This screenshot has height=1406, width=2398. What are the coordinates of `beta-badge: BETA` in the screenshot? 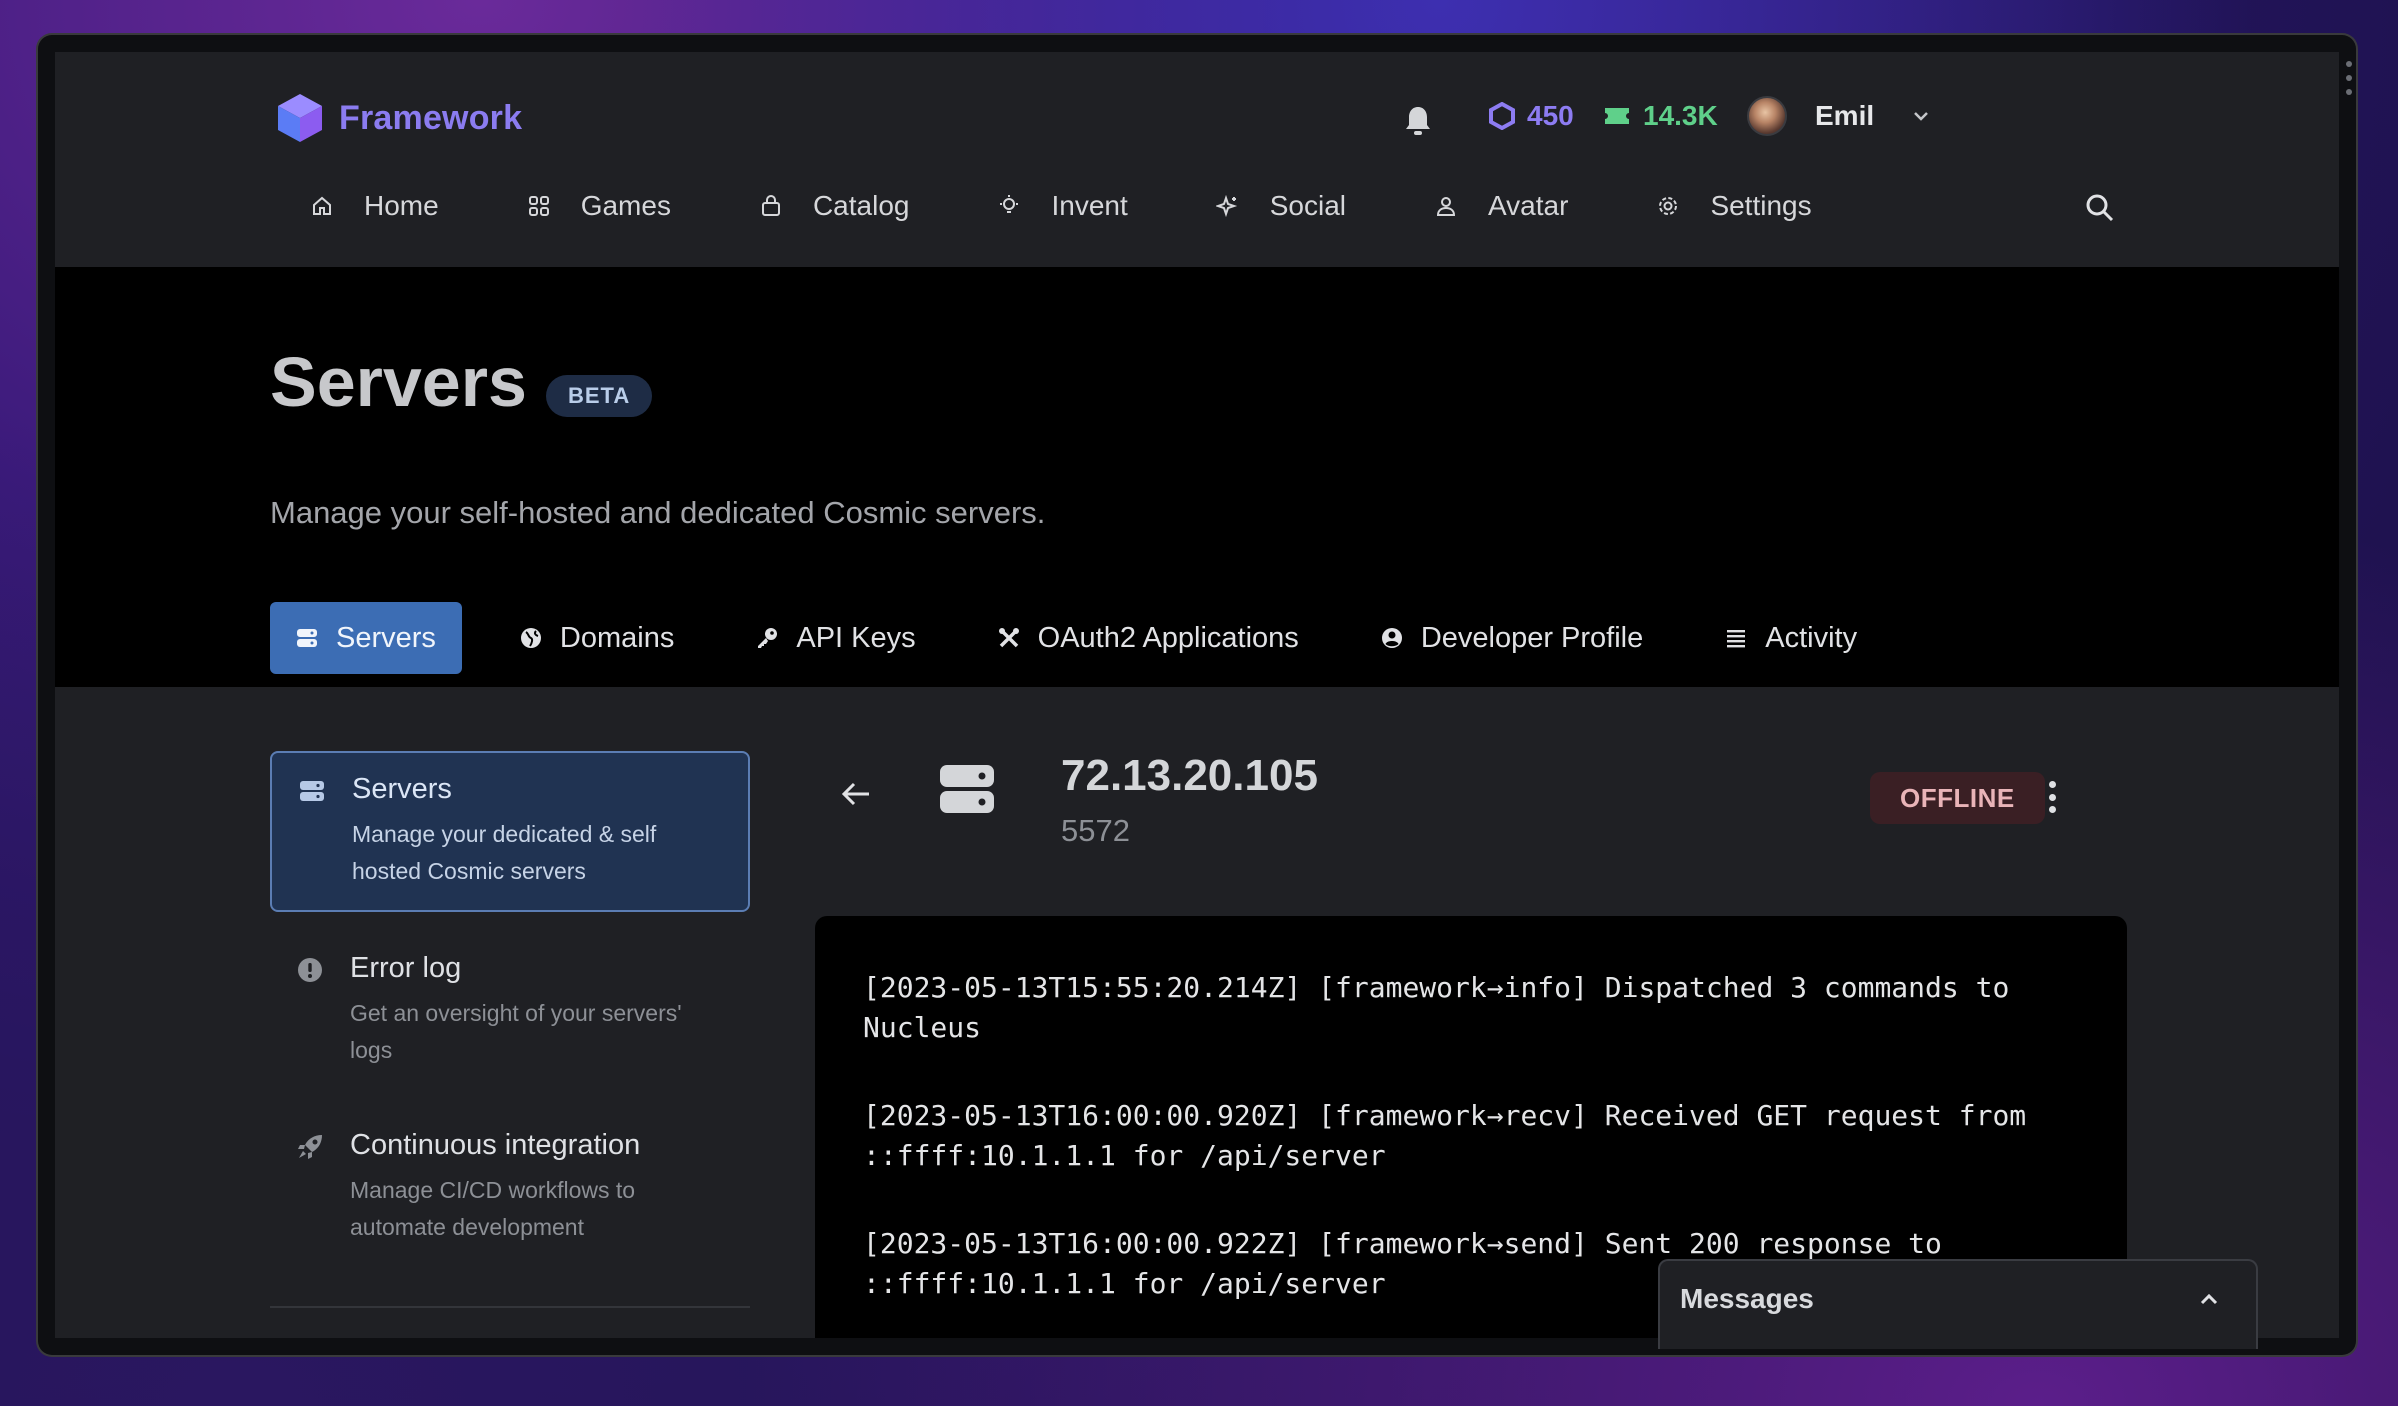 It's located at (599, 396).